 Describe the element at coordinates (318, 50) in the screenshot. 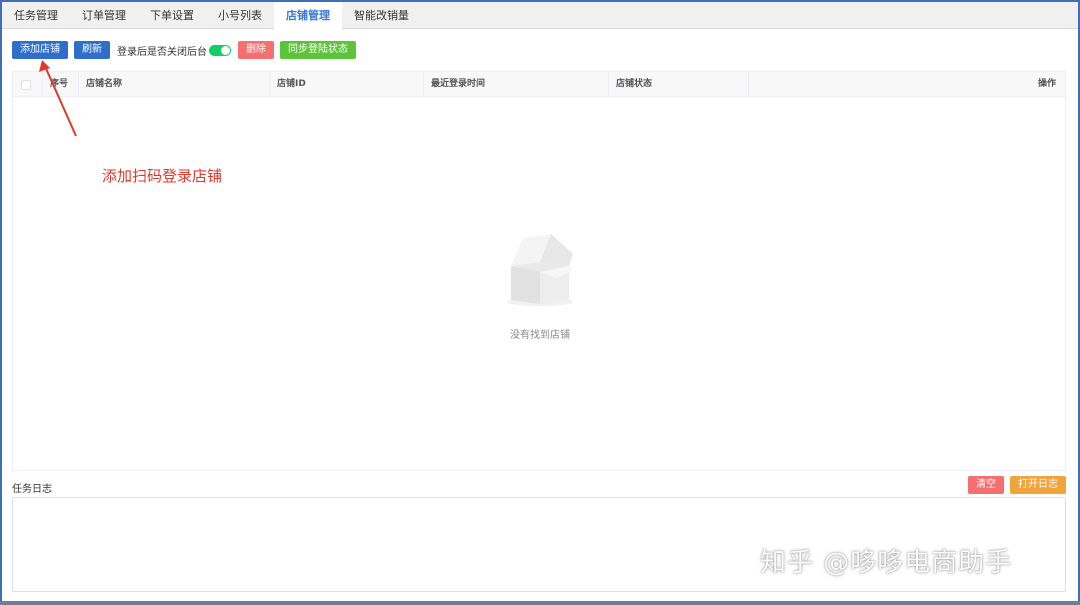

I see `sync-login-status-button: 同步登陆状态` at that location.